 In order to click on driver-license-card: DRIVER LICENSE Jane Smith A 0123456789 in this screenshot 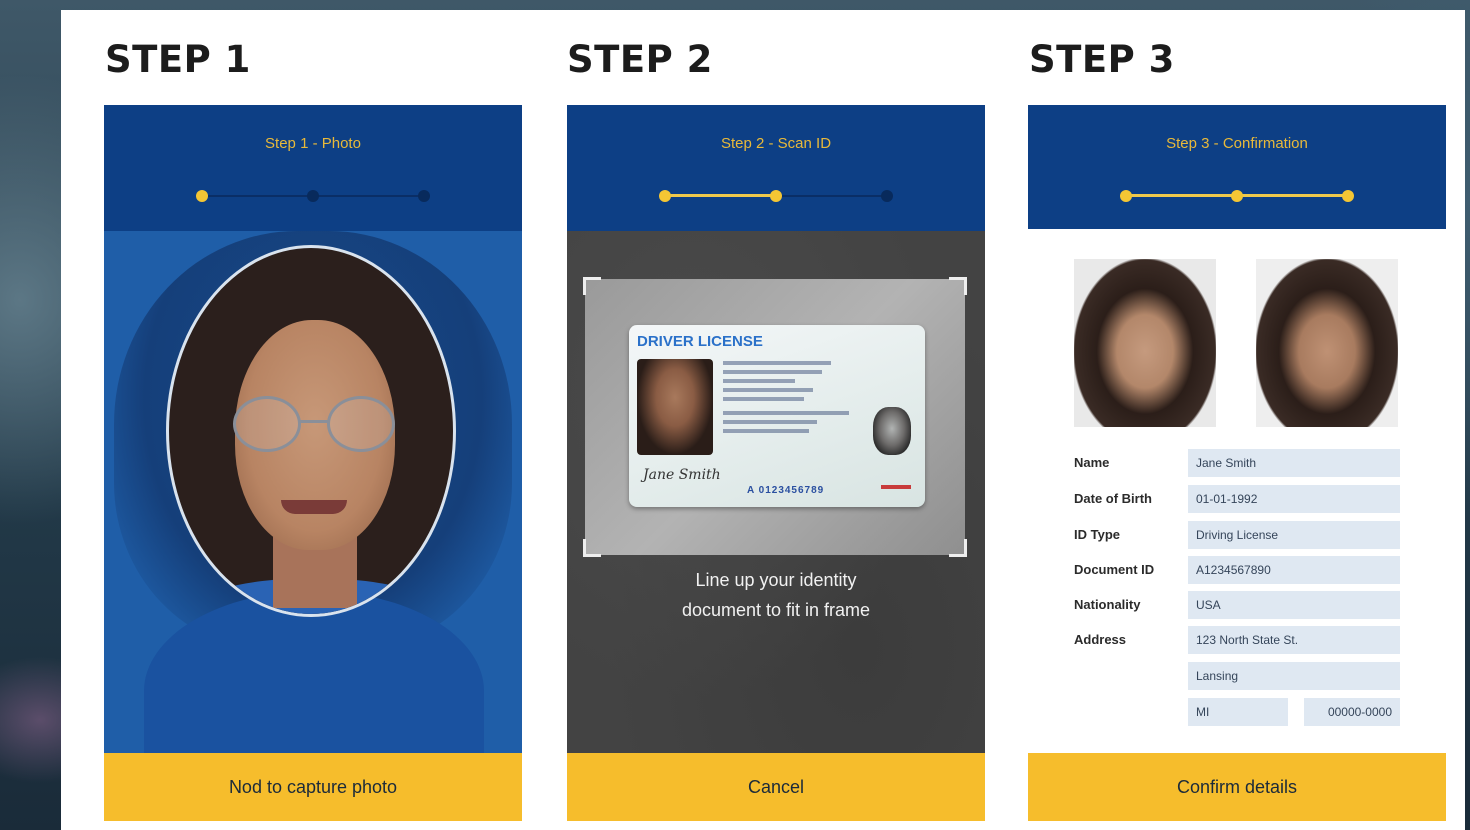, I will do `click(777, 416)`.